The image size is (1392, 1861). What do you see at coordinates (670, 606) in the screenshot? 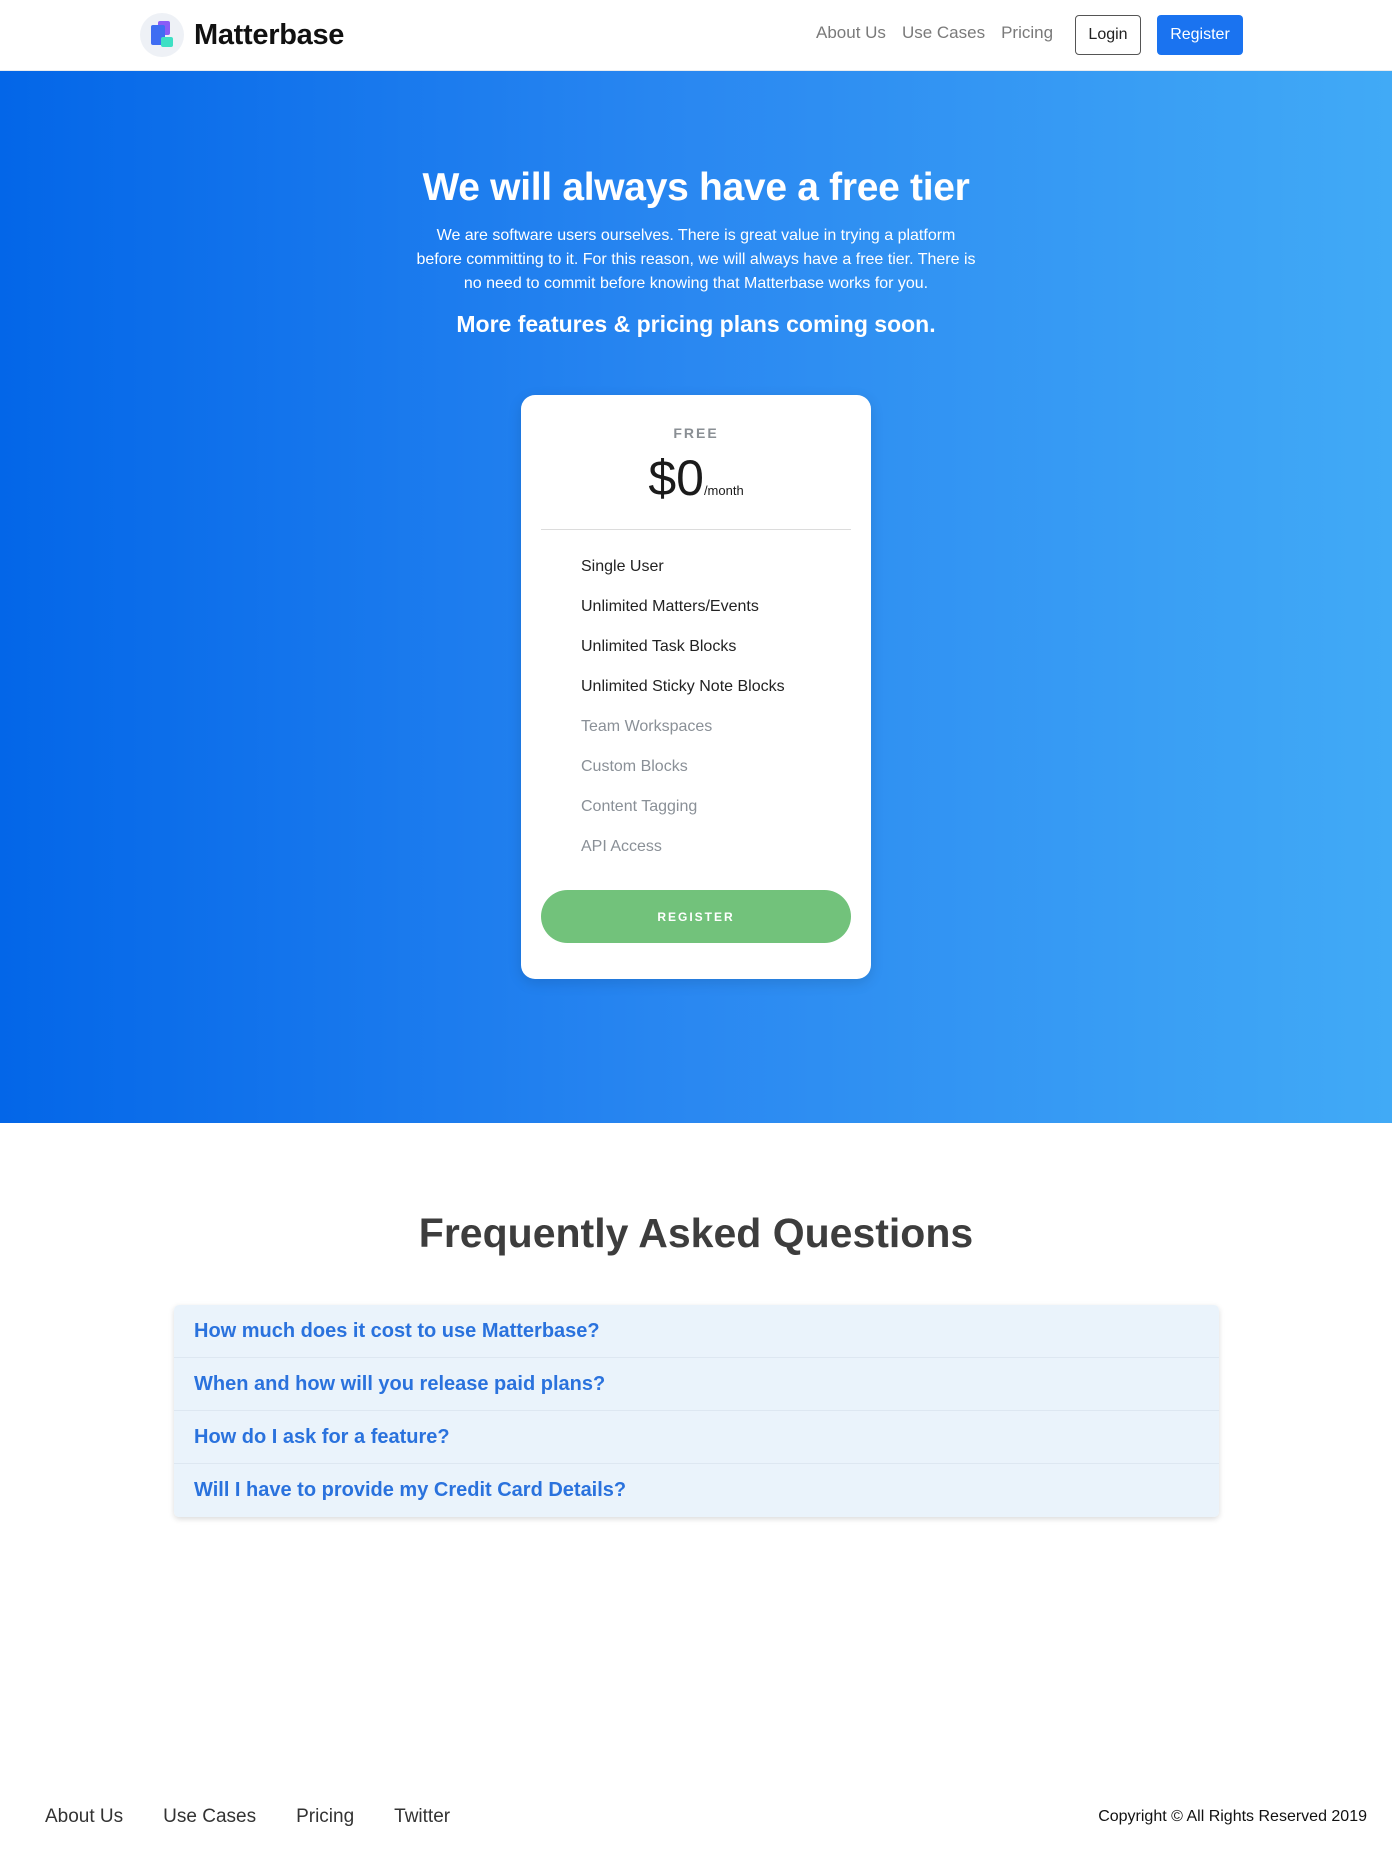
I see `feature-item: Unlimited Matters/Events` at bounding box center [670, 606].